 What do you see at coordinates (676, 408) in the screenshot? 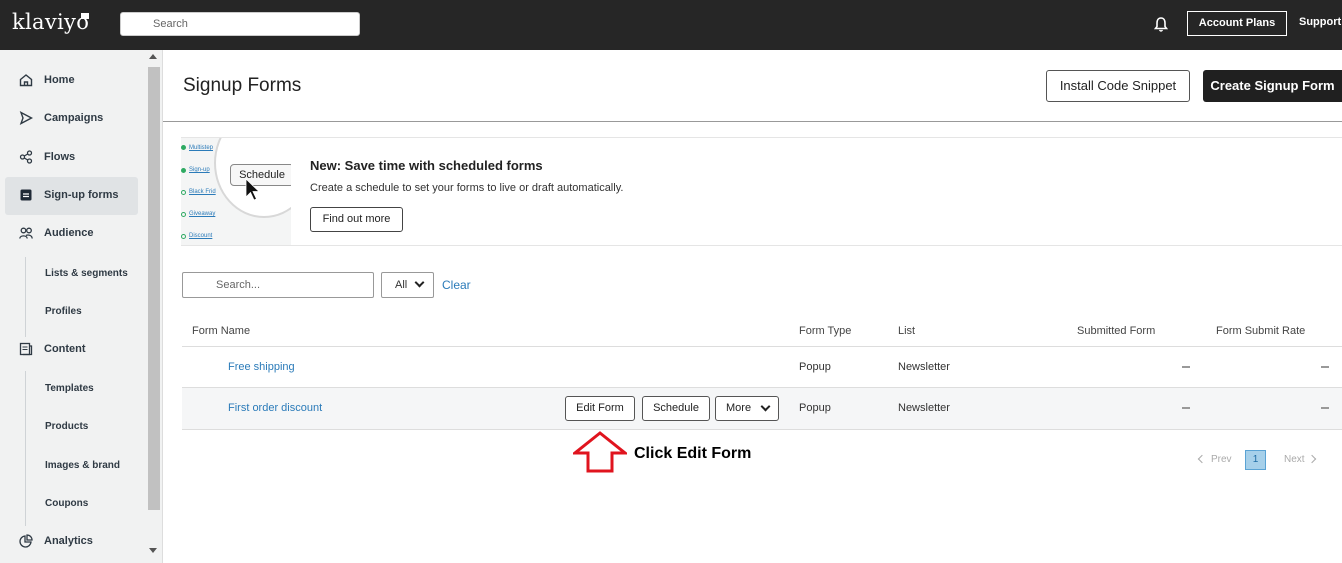
I see `schedule-button: Schedule` at bounding box center [676, 408].